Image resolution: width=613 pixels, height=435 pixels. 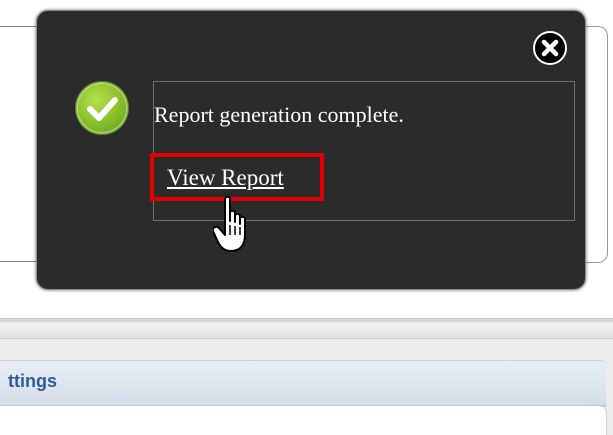 I want to click on hand-pointer-icon, so click(x=229, y=223).